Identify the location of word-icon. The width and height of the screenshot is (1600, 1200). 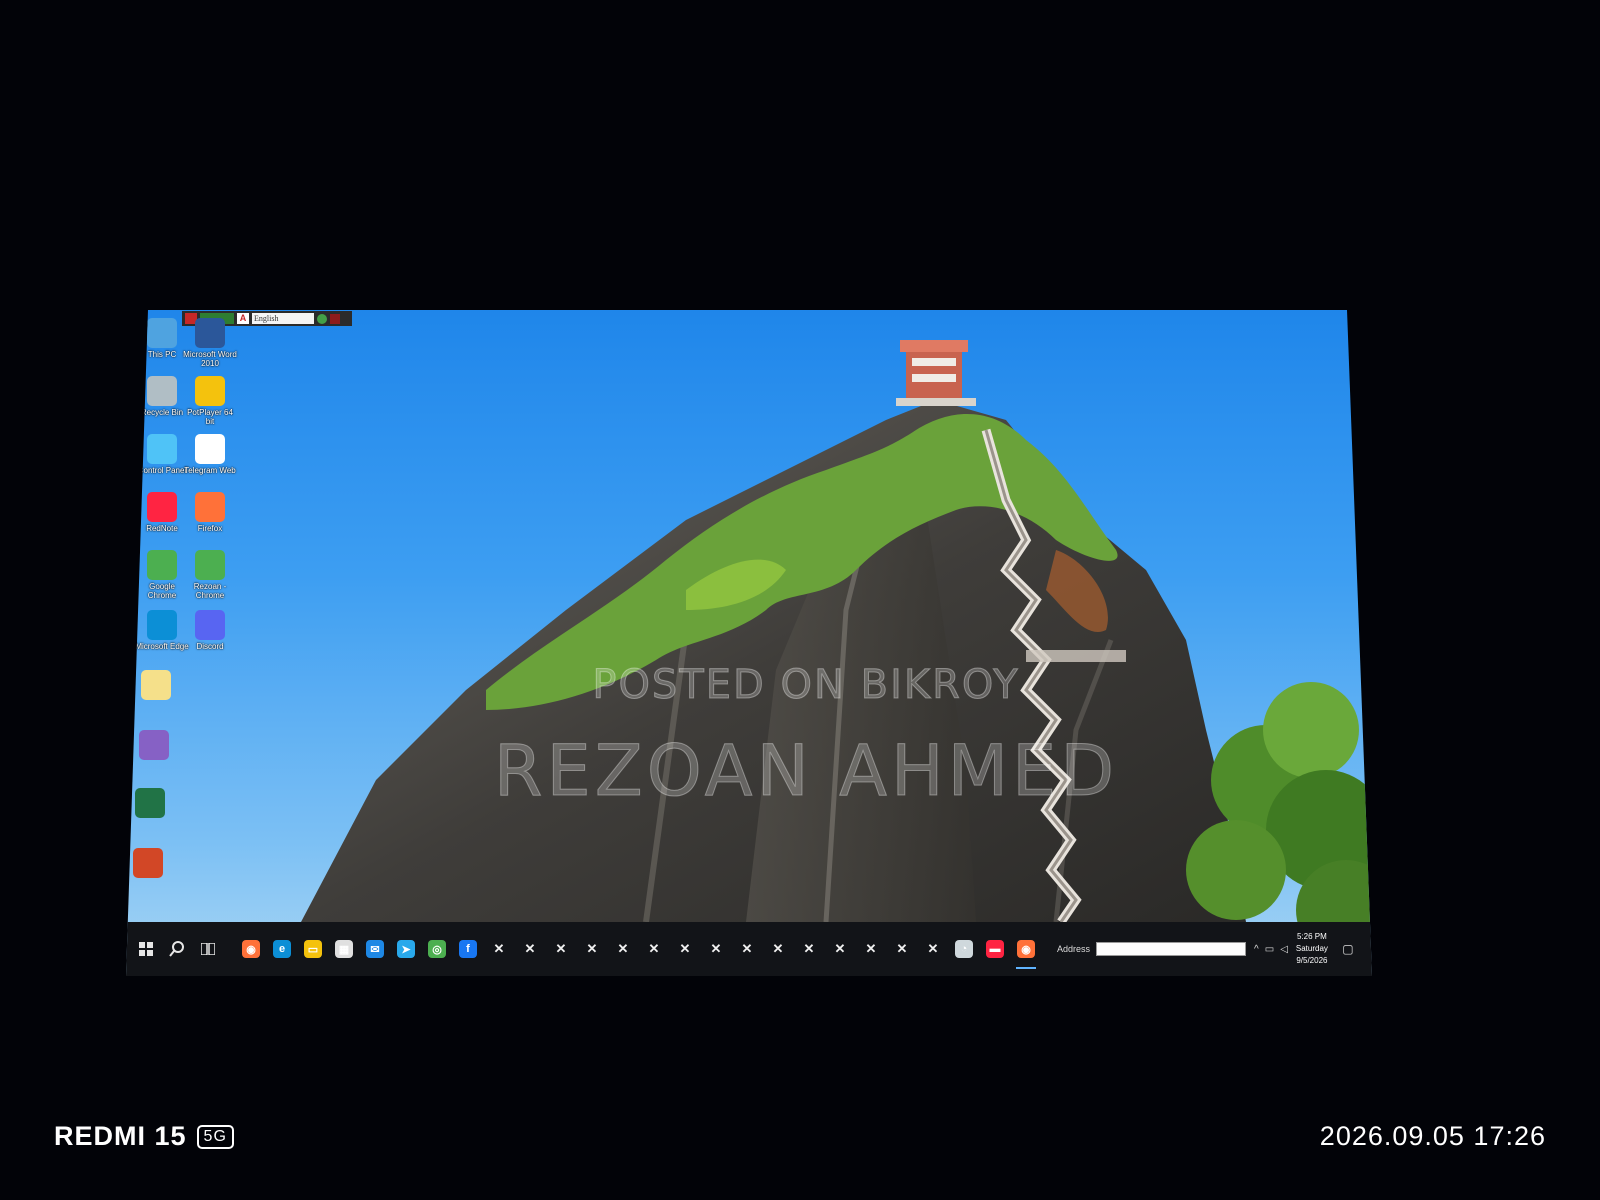
(210, 333).